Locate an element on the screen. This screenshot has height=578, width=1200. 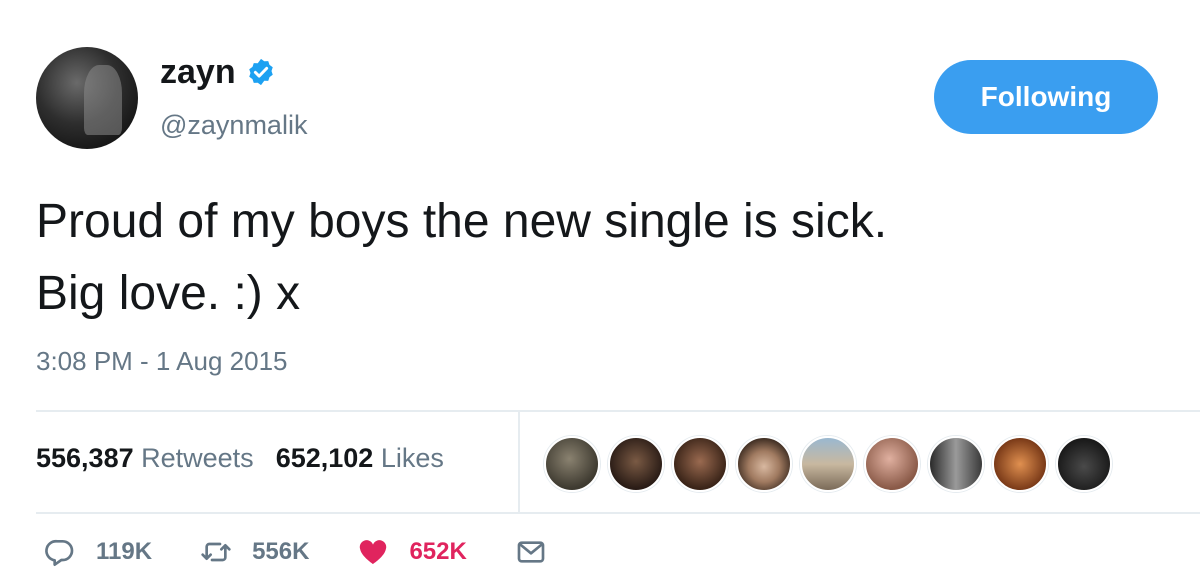
envelope-icon is located at coordinates (531, 552).